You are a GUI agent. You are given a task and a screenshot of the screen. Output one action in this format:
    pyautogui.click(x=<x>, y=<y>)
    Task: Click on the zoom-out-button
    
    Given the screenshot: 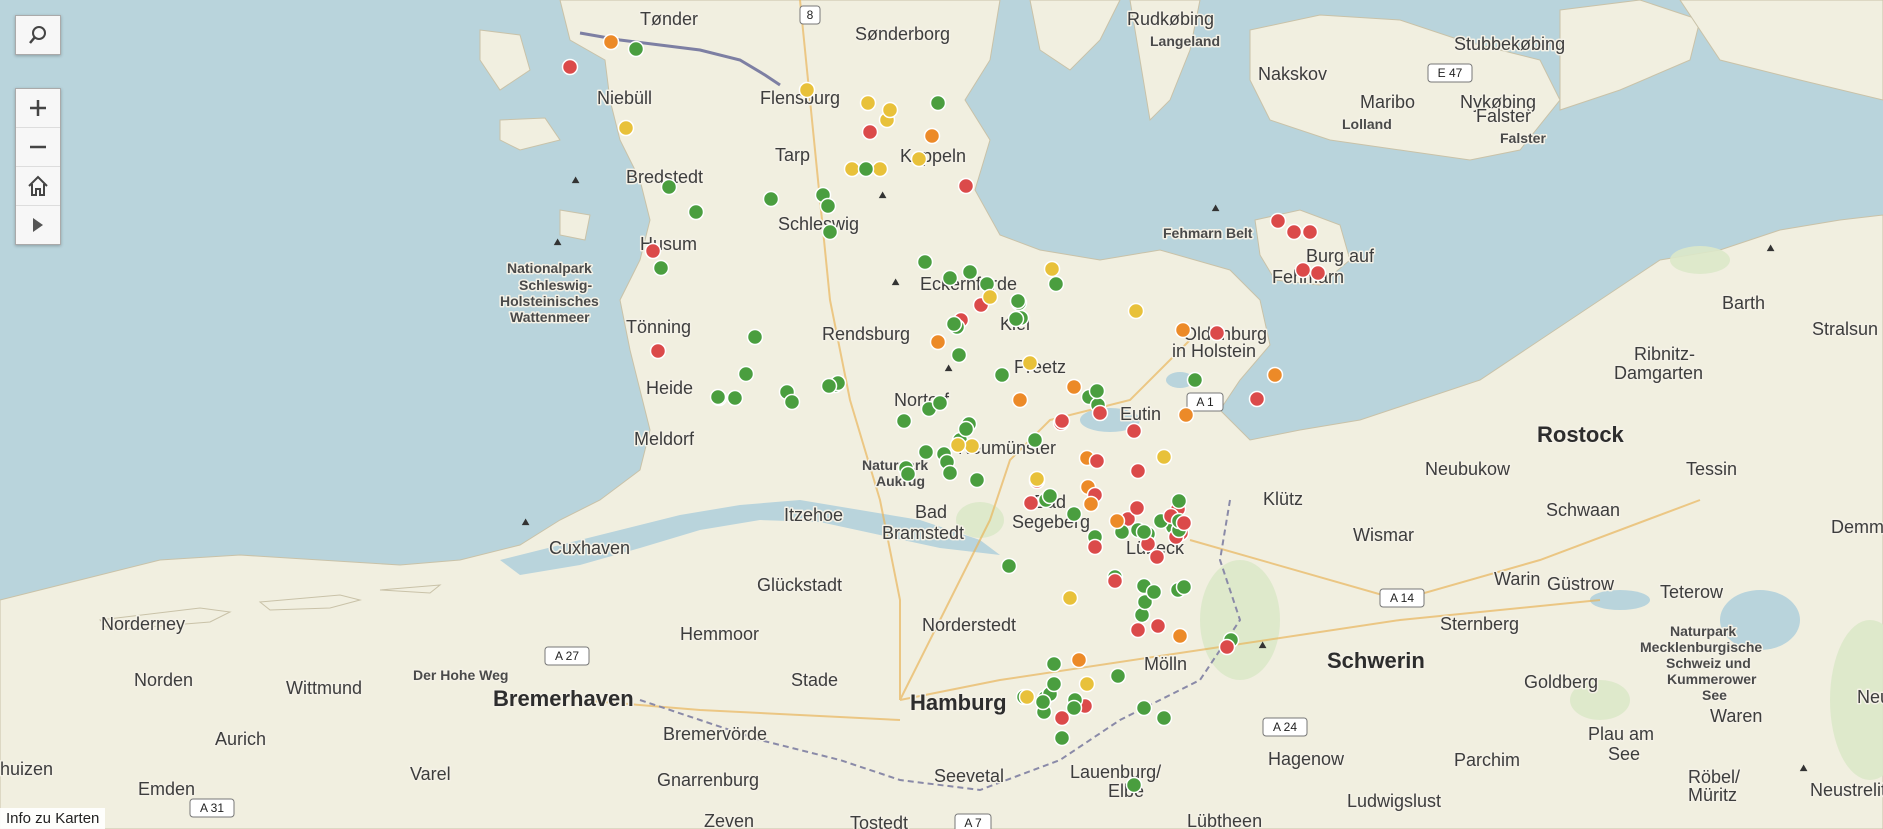 What is the action you would take?
    pyautogui.click(x=38, y=146)
    